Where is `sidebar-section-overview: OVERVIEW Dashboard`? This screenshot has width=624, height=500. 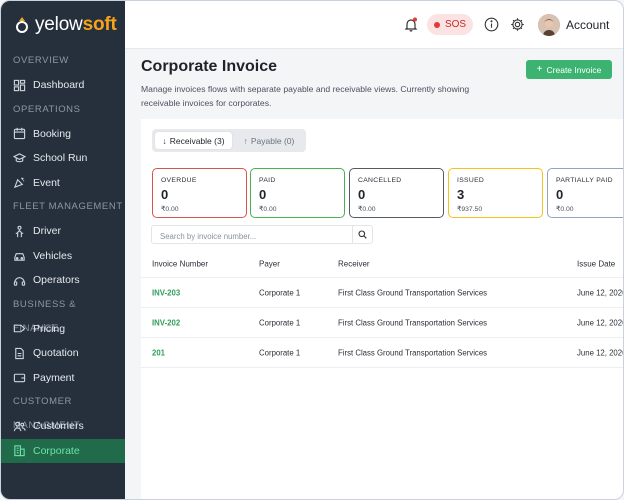
sidebar-section-overview: OVERVIEW Dashboard is located at coordinates (63, 73).